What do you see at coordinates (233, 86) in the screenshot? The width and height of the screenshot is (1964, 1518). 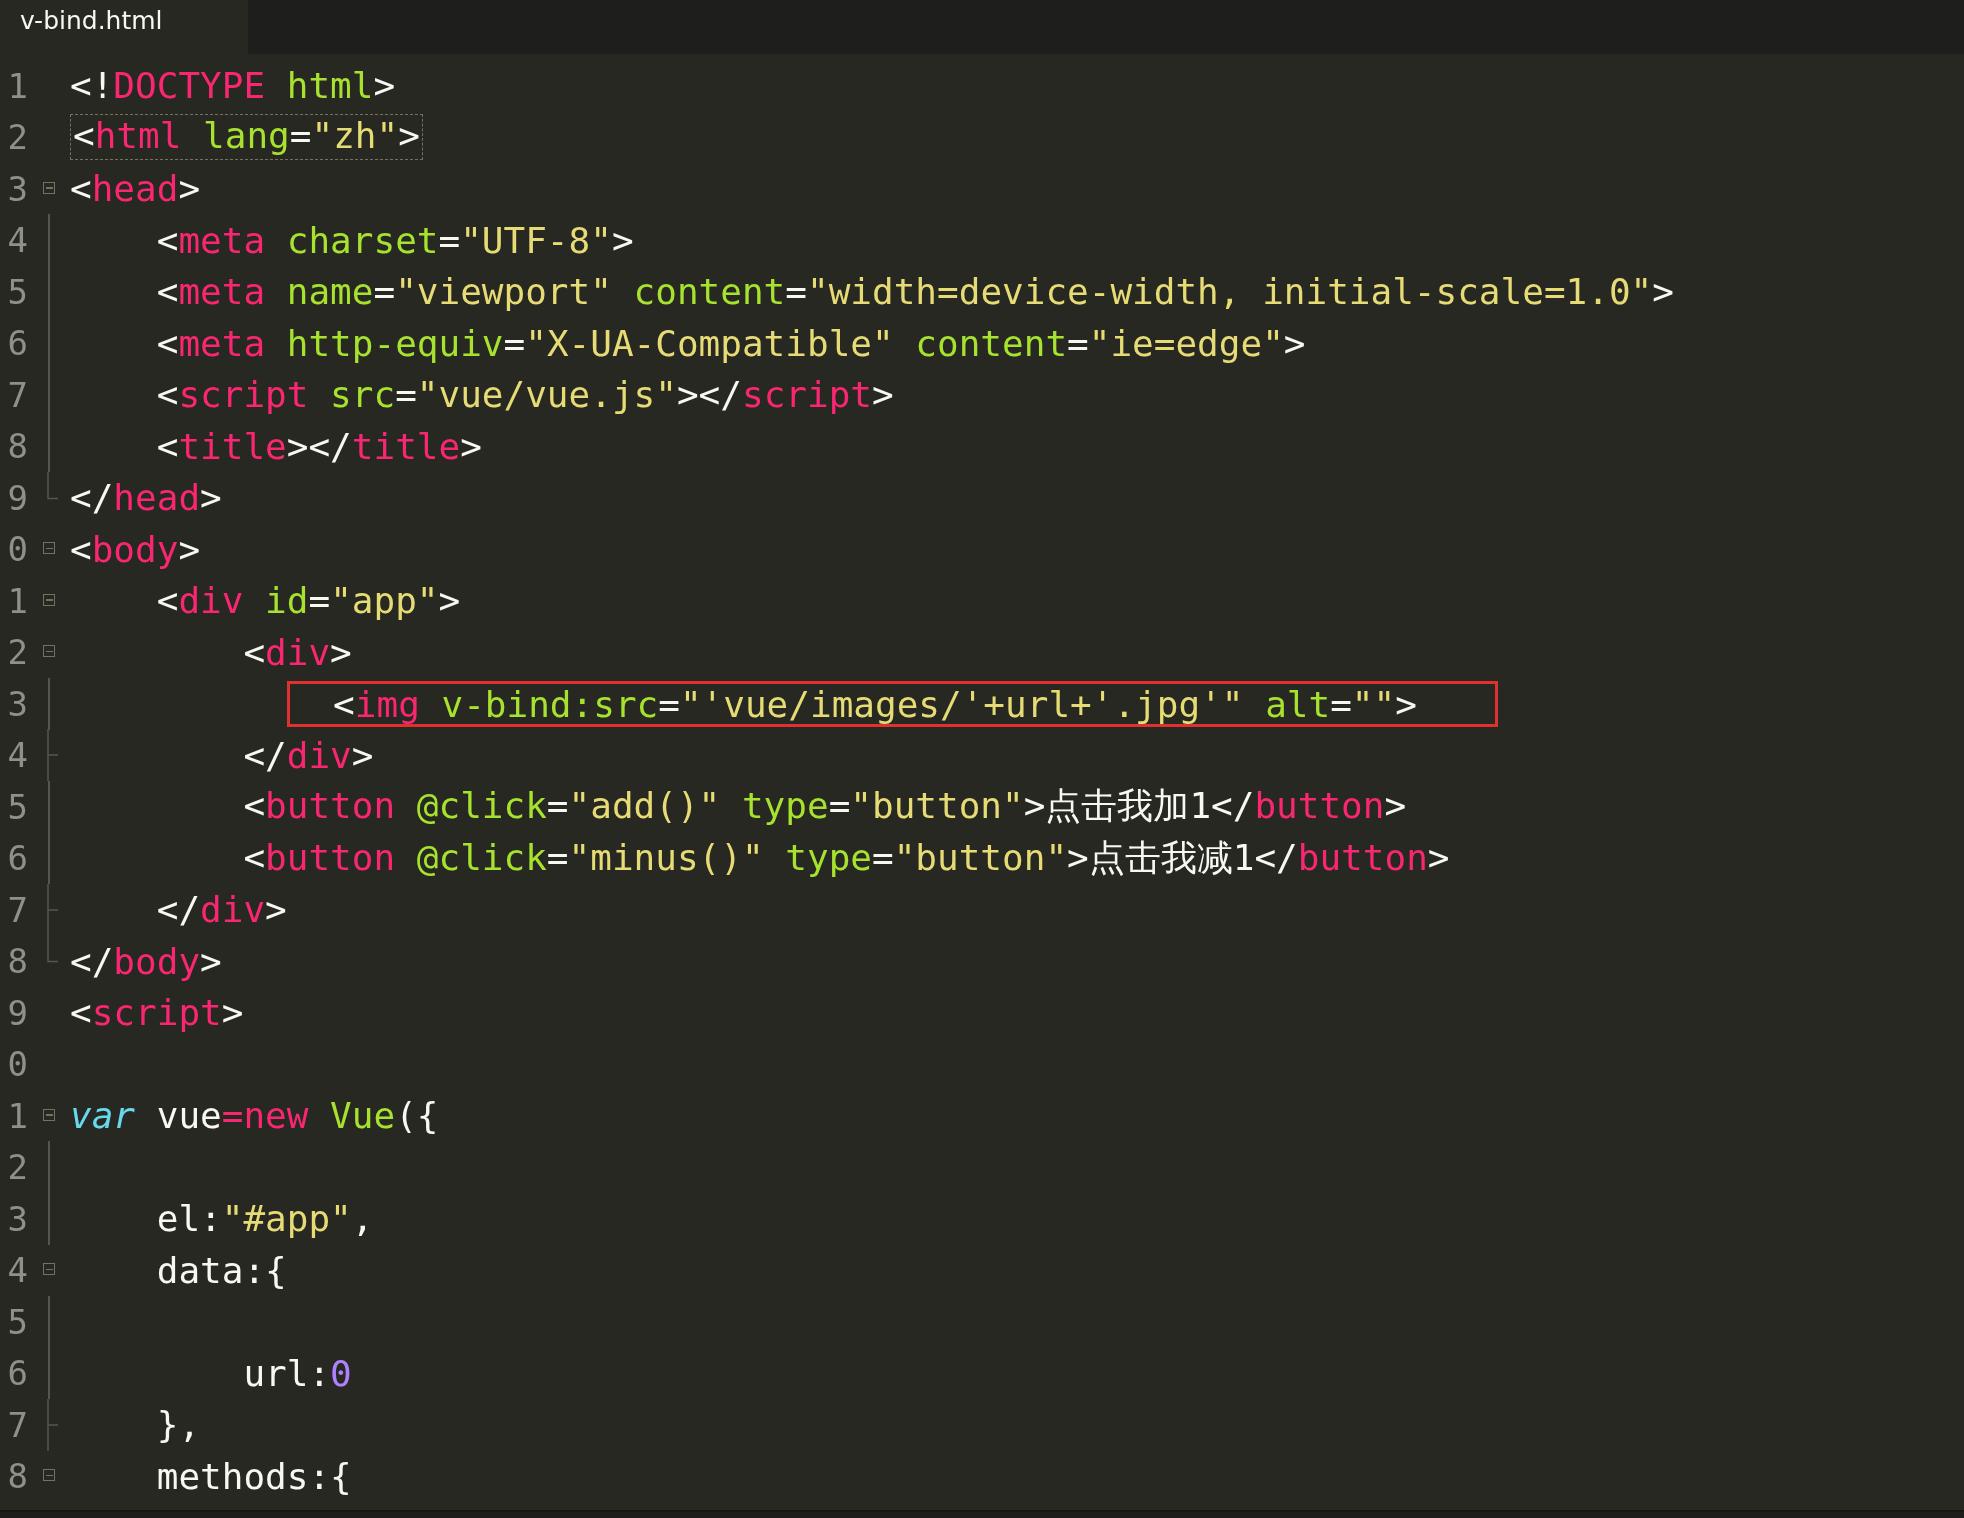 I see `code-line: <!DOCTYPE html>` at bounding box center [233, 86].